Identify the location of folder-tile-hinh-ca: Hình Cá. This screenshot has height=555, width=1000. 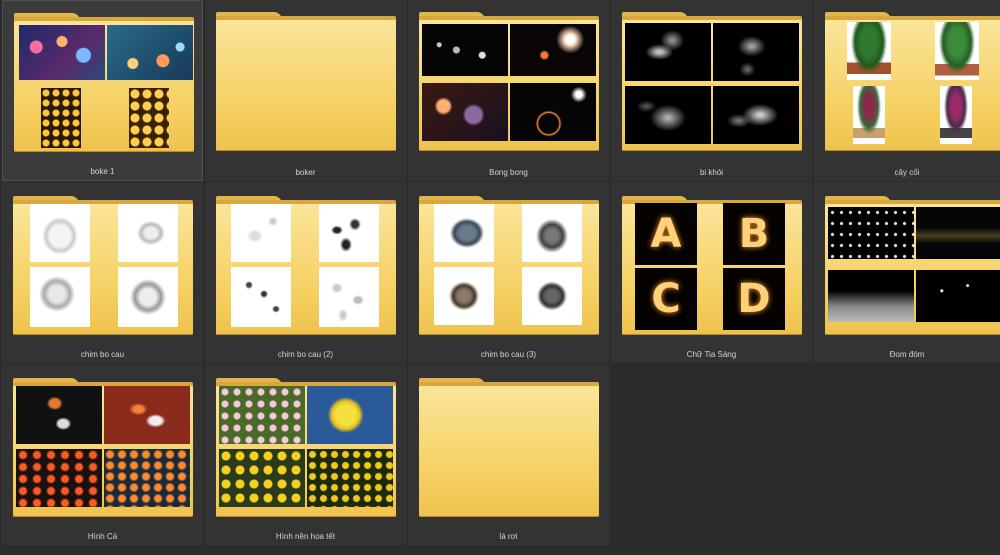
(102, 454).